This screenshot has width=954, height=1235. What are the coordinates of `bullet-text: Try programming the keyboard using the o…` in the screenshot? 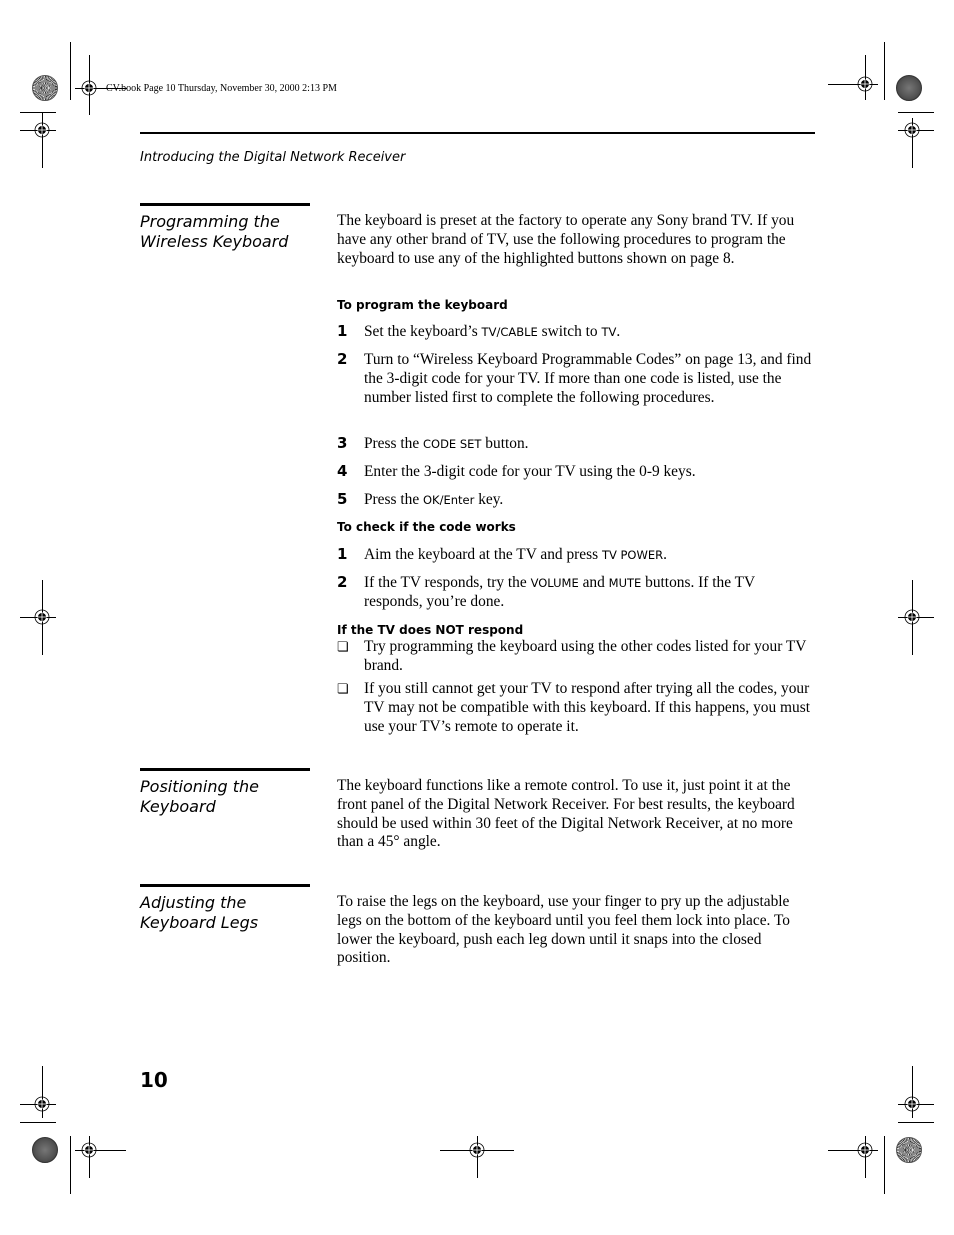 It's located at (585, 656).